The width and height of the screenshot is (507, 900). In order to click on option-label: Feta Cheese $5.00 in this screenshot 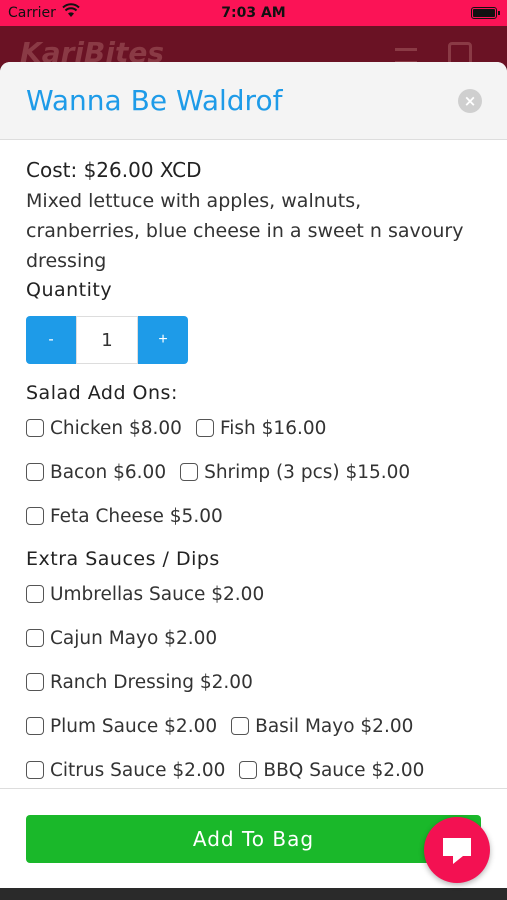, I will do `click(136, 516)`.